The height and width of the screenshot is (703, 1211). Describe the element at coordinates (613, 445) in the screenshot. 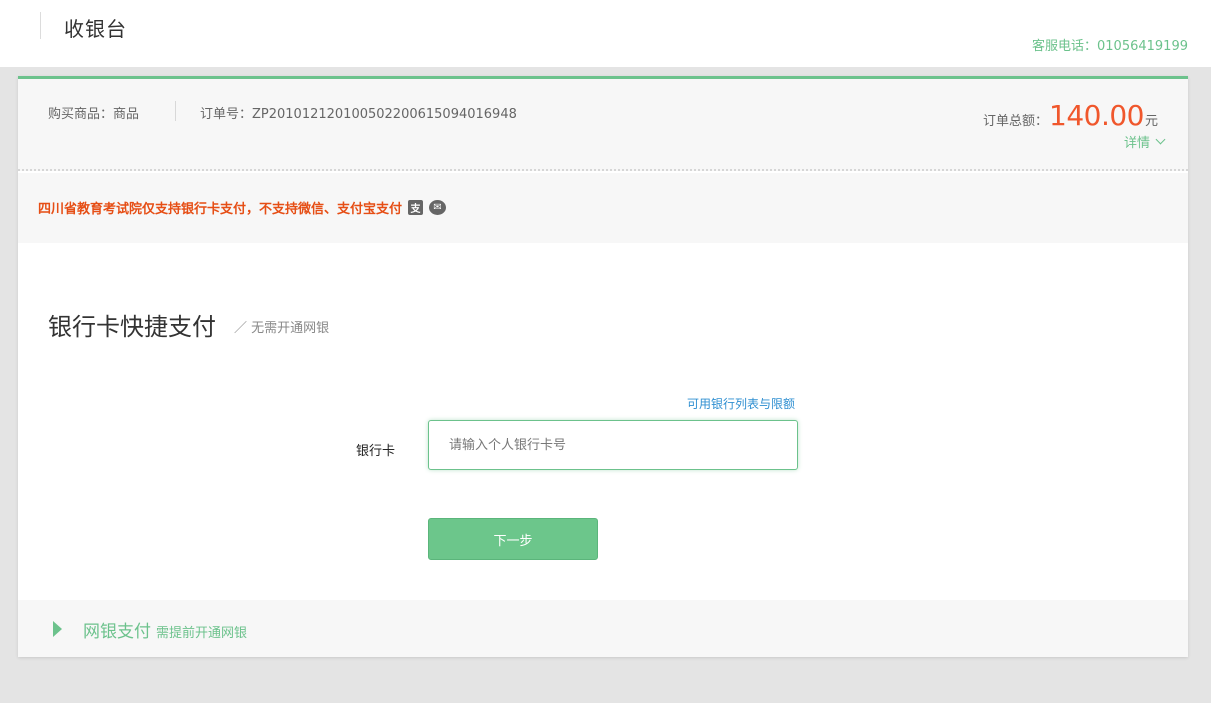

I see `bank-card-input` at that location.